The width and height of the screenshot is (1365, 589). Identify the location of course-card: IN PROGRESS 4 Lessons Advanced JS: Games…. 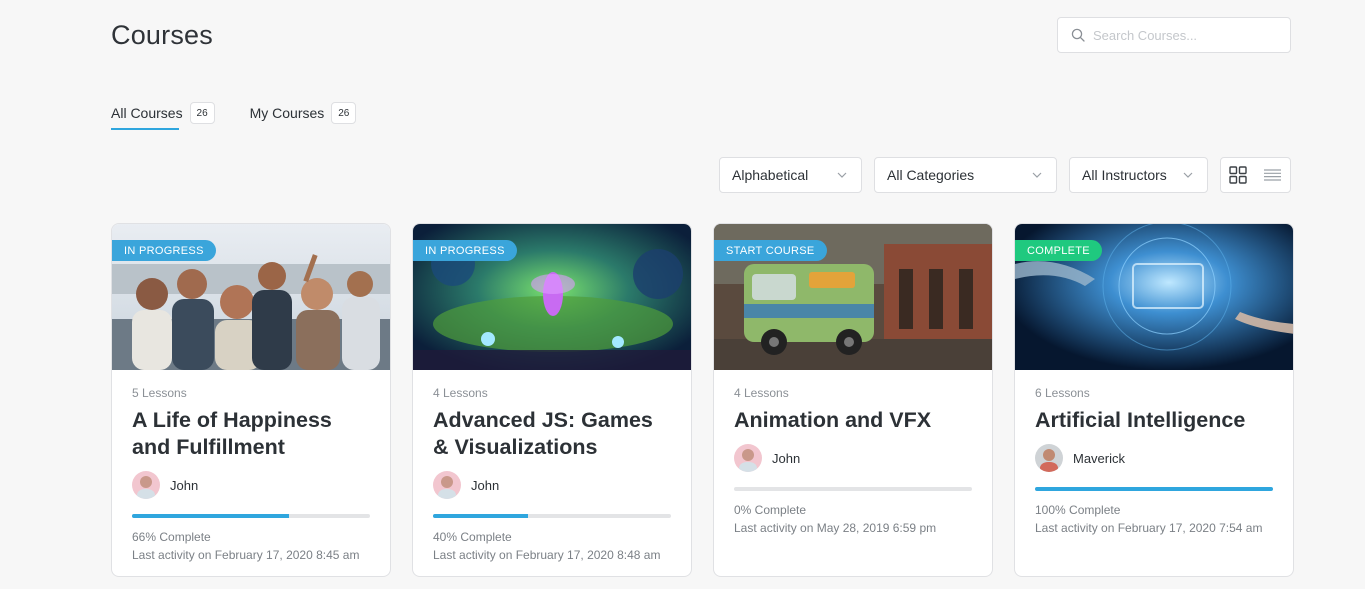
(552, 400).